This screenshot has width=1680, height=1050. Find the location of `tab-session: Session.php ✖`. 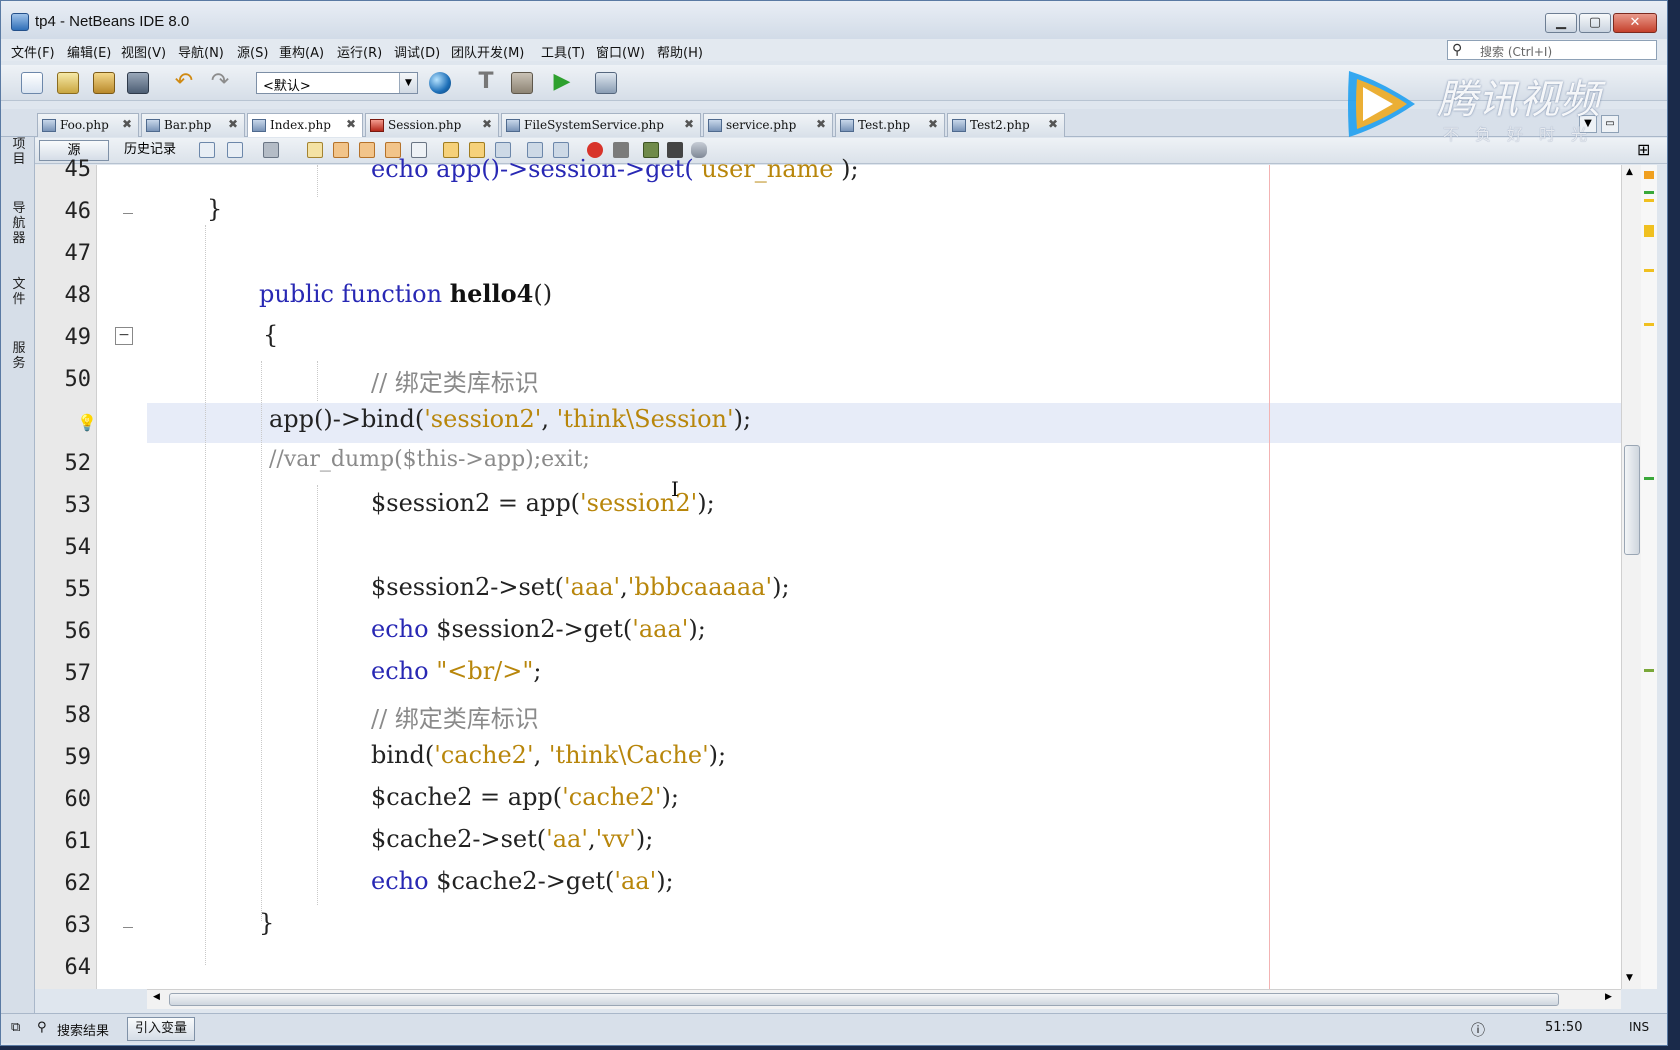

tab-session: Session.php ✖ is located at coordinates (432, 125).